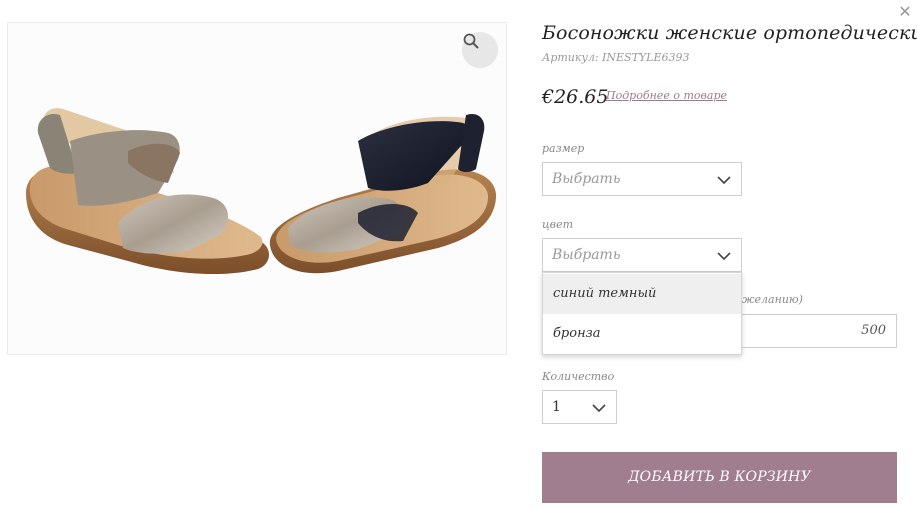  Describe the element at coordinates (586, 179) in the screenshot. I see `size-select-value: Выбрать` at that location.